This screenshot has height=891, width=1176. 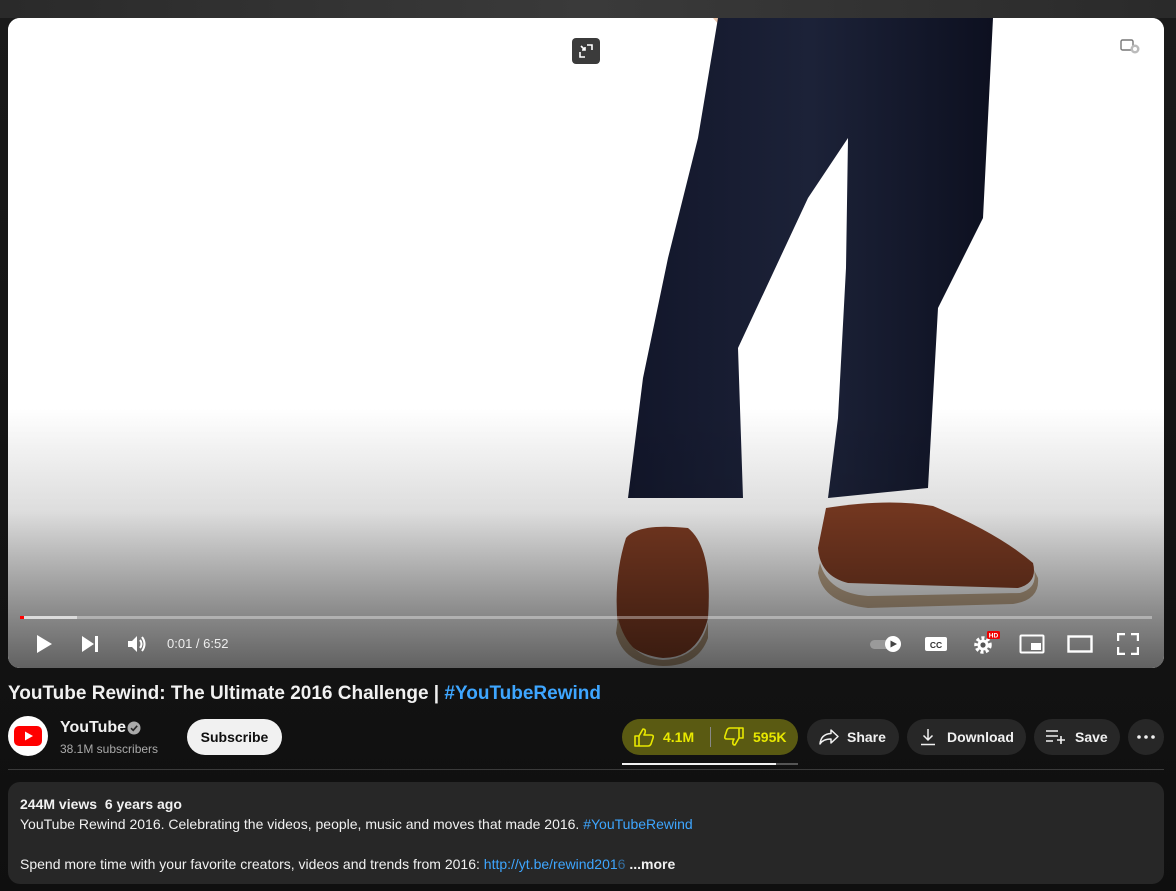 What do you see at coordinates (679, 737) in the screenshot?
I see `like-count: 4.1M` at bounding box center [679, 737].